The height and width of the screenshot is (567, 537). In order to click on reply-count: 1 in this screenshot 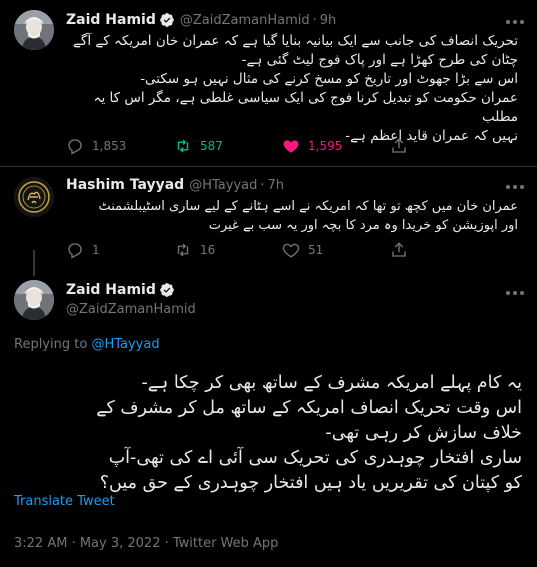, I will do `click(96, 250)`.